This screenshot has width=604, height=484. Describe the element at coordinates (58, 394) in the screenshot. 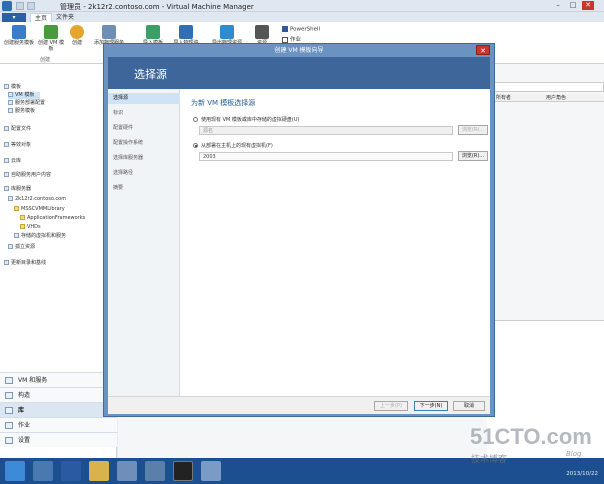

I see `workspace-fabric: 构造` at that location.